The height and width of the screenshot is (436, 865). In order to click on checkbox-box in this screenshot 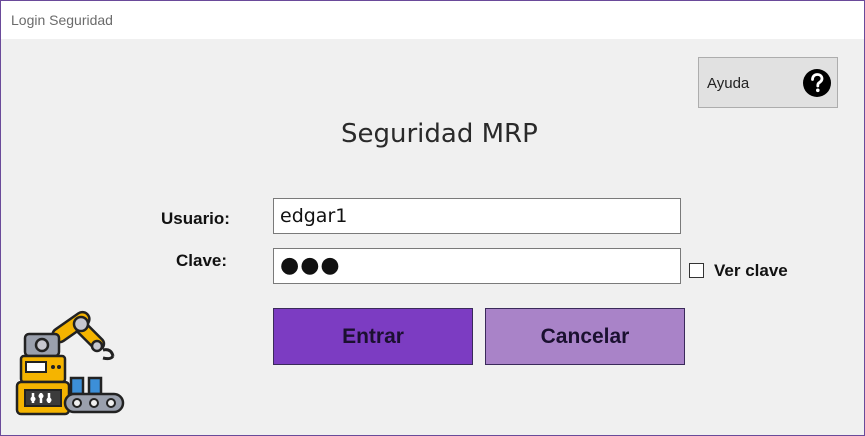, I will do `click(696, 270)`.